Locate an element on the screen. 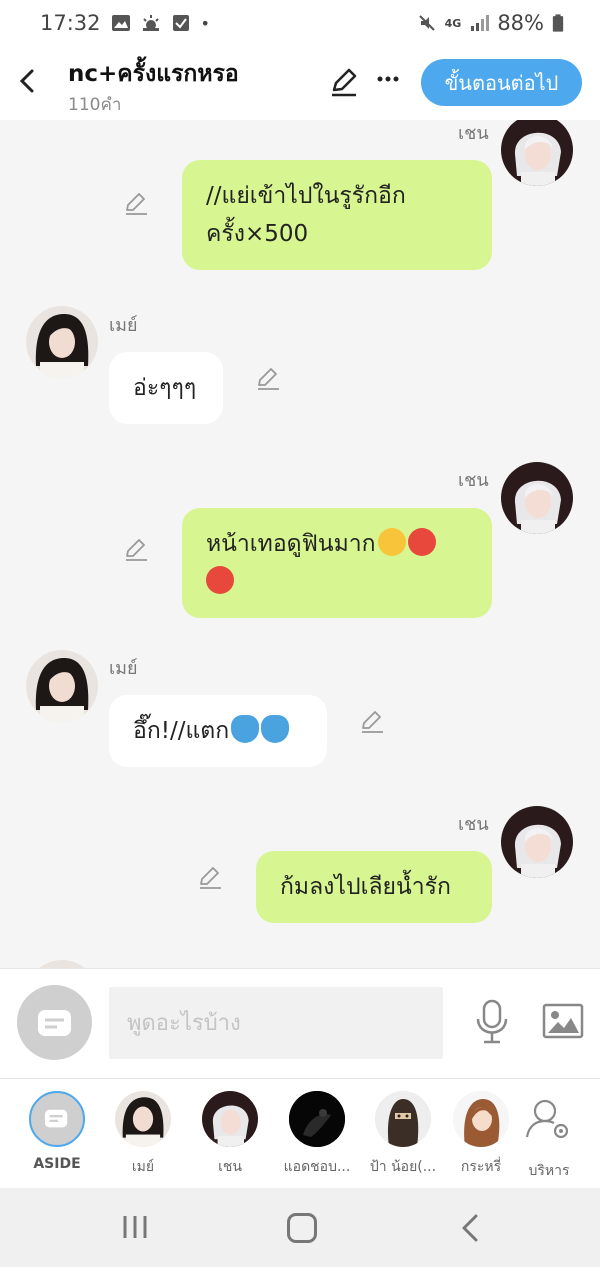 Image resolution: width=600 pixels, height=1267 pixels. mute-icon is located at coordinates (426, 23).